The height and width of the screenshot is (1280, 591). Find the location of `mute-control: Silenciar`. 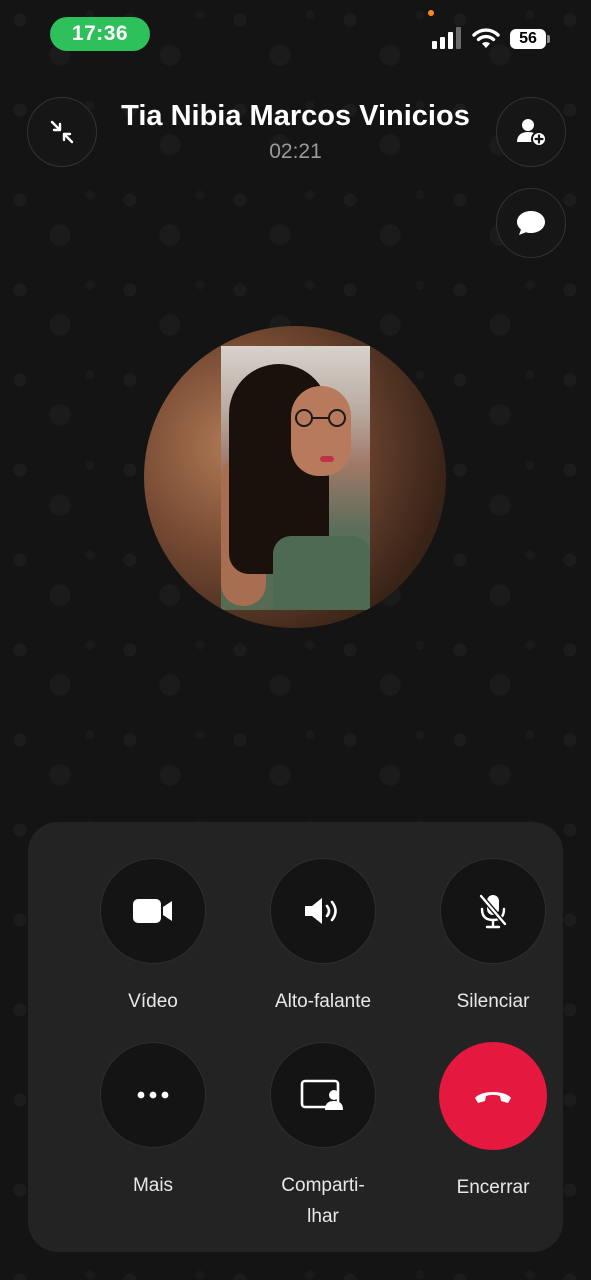

mute-control: Silenciar is located at coordinates (493, 937).